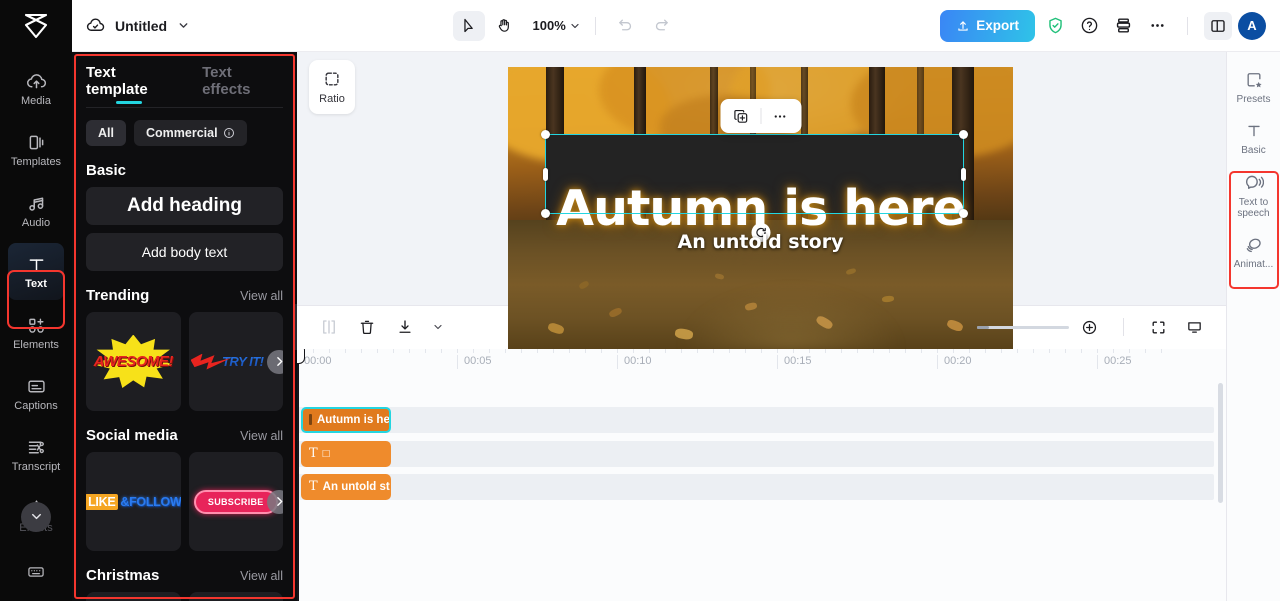 This screenshot has width=1280, height=601. I want to click on delete-trash-icon, so click(367, 327).